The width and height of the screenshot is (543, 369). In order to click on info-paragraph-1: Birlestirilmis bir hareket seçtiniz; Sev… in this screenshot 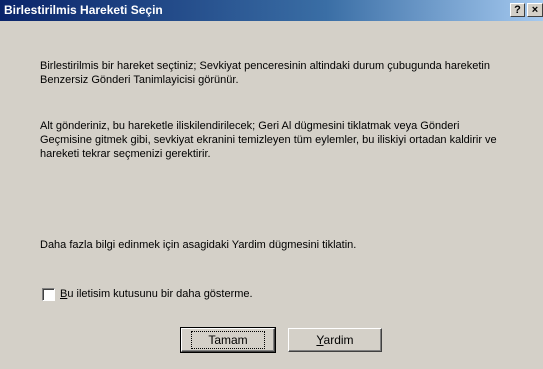, I will do `click(265, 73)`.